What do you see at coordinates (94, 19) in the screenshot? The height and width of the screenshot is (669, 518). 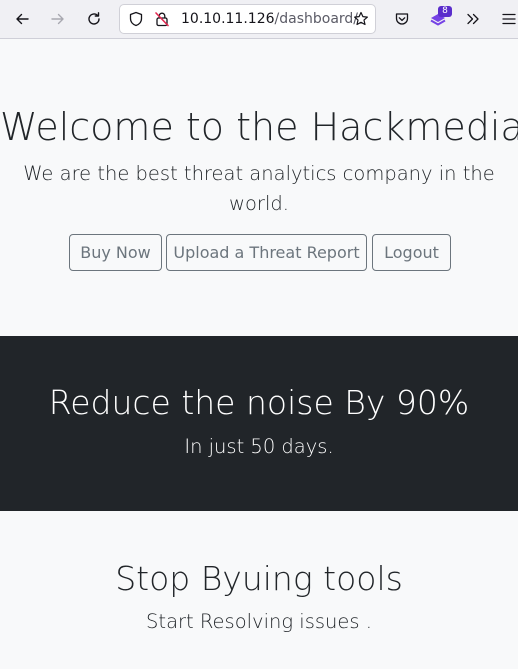 I see `reload-icon` at bounding box center [94, 19].